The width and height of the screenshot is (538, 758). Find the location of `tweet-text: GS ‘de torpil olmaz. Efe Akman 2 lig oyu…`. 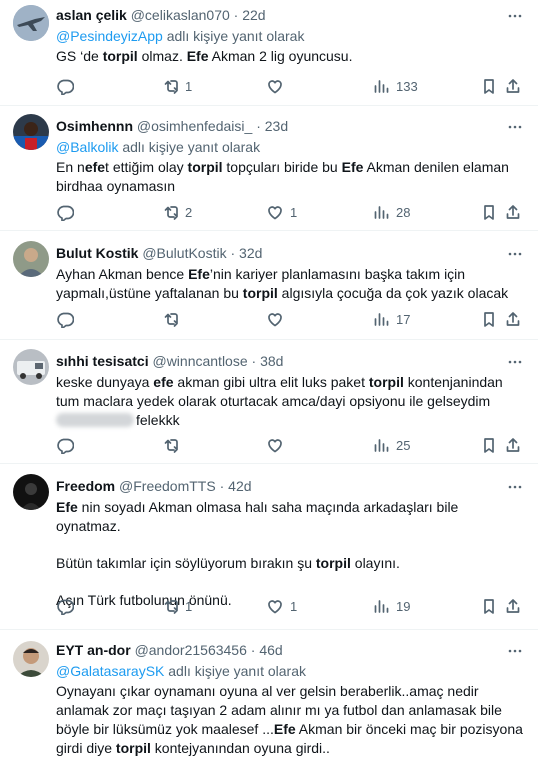

tweet-text: GS ‘de torpil olmaz. Efe Akman 2 lig oyu… is located at coordinates (204, 56).